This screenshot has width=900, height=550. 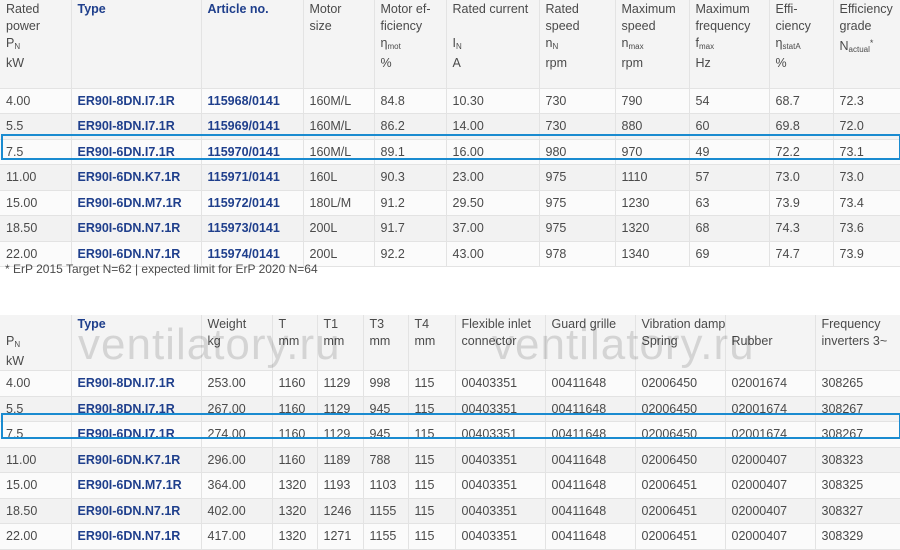 I want to click on unit-label: rpm, so click(x=655, y=63).